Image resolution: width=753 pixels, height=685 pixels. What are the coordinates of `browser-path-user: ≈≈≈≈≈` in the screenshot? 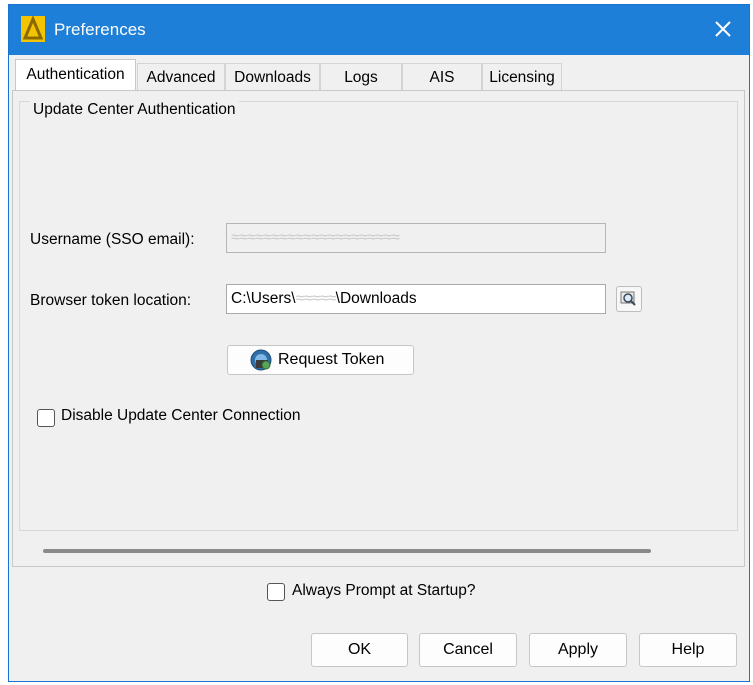 It's located at (316, 298).